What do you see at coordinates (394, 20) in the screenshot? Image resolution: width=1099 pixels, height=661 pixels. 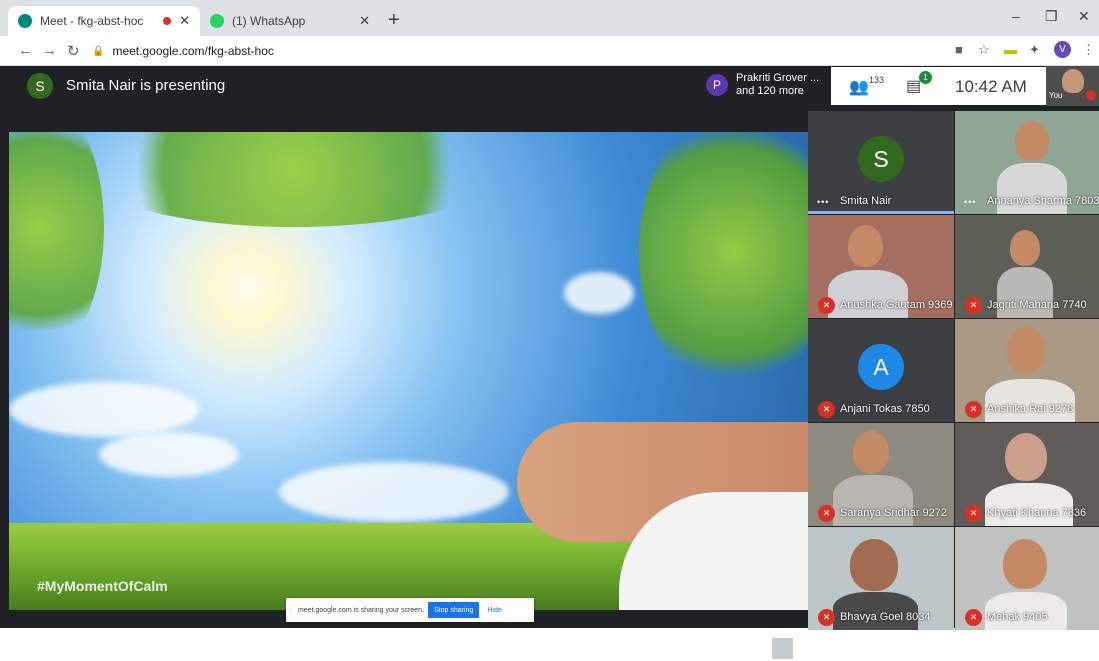 I see `new-tab-button: +` at bounding box center [394, 20].